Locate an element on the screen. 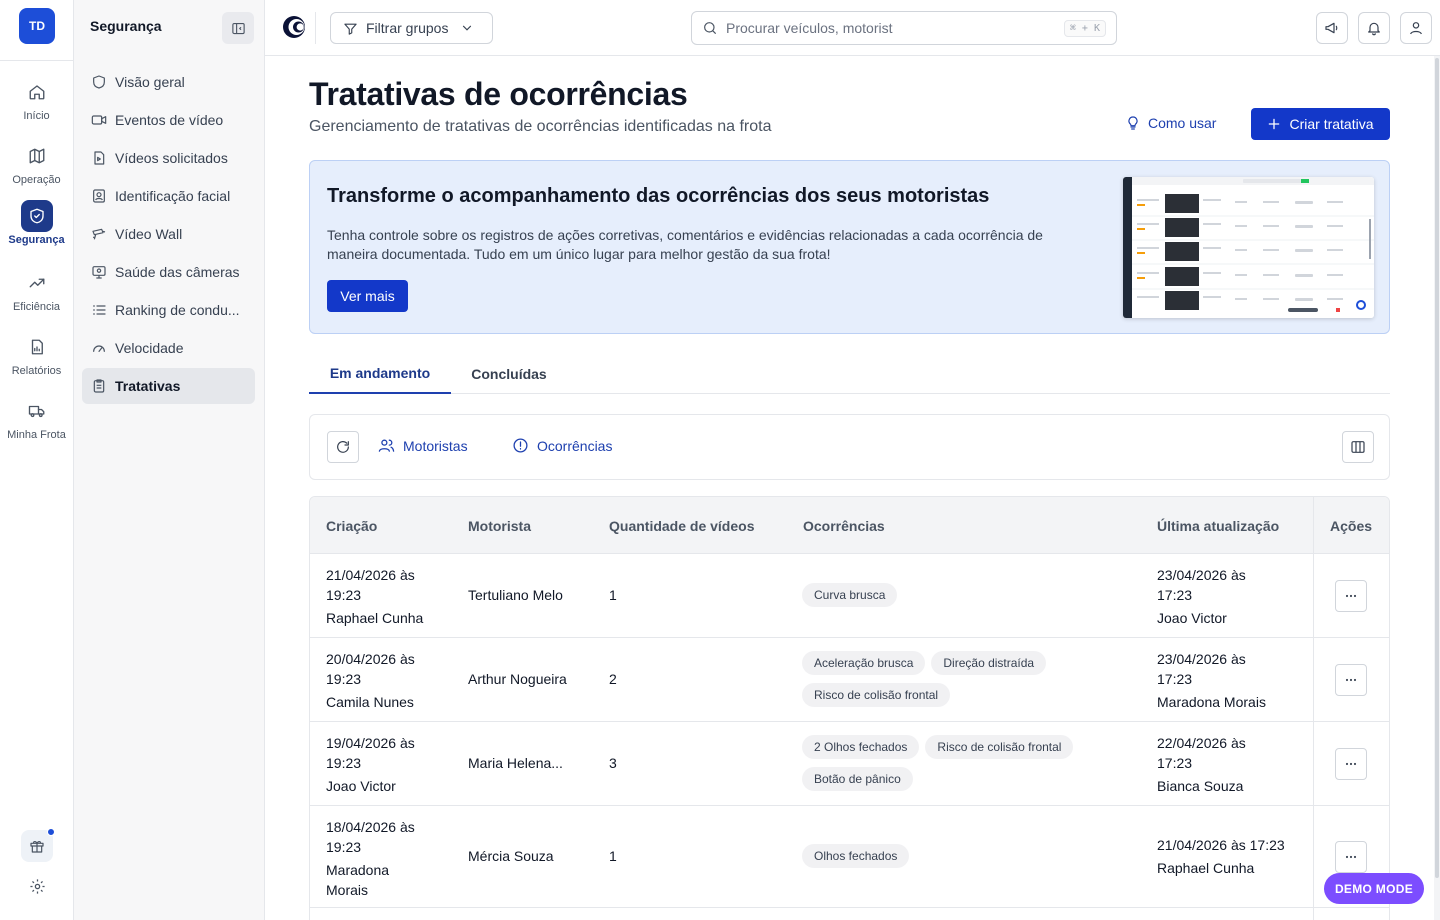  occurrence-chip: Olhos fechados is located at coordinates (856, 856).